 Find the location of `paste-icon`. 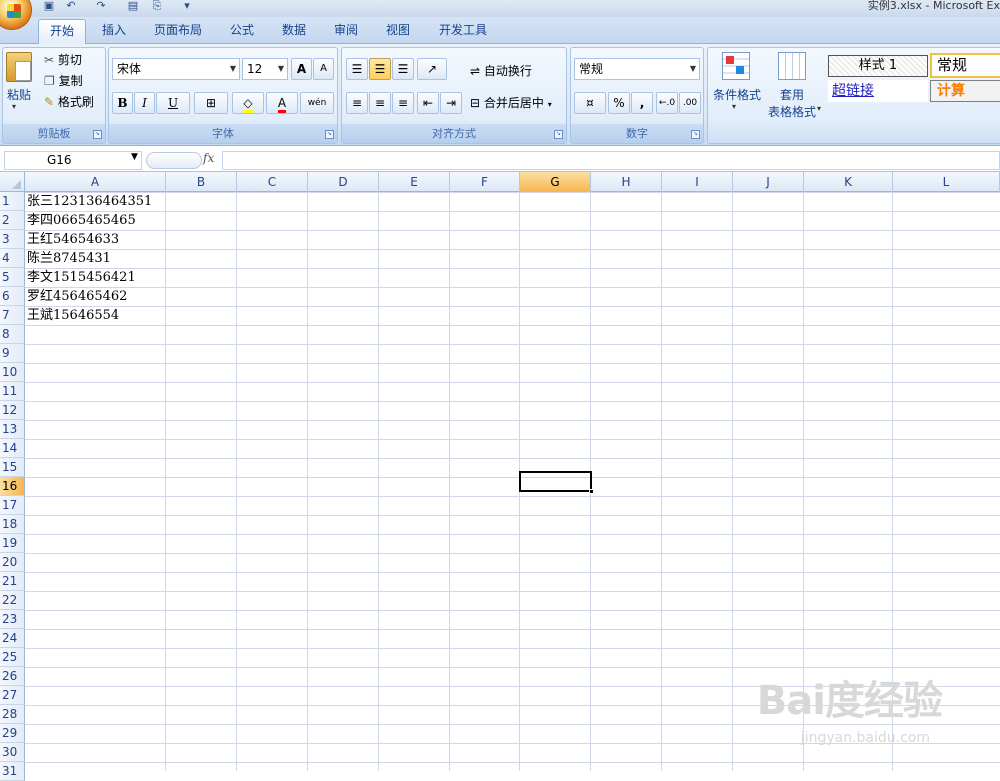

paste-icon is located at coordinates (19, 67).